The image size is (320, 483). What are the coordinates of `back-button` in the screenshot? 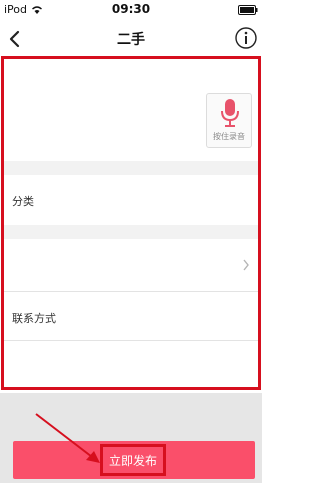 It's located at (14, 39).